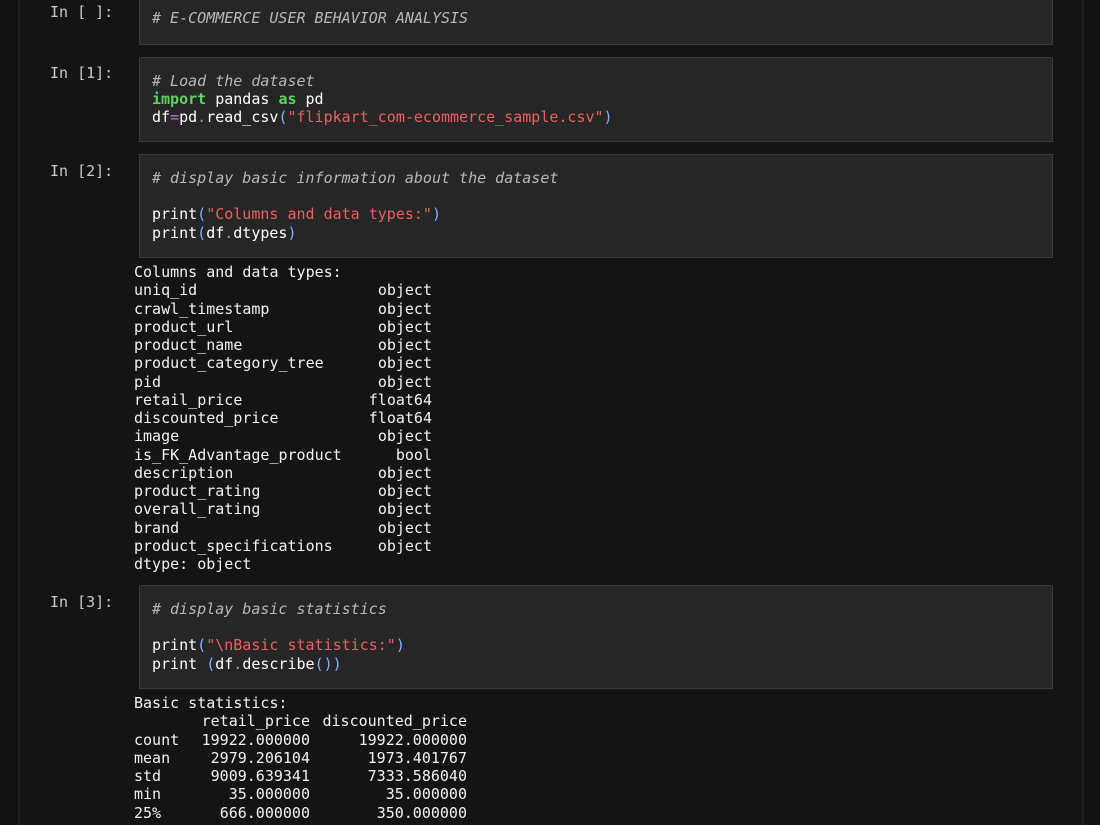 Image resolution: width=1100 pixels, height=825 pixels. Describe the element at coordinates (82, 602) in the screenshot. I see `cell-prompt-3: In [3]:` at that location.